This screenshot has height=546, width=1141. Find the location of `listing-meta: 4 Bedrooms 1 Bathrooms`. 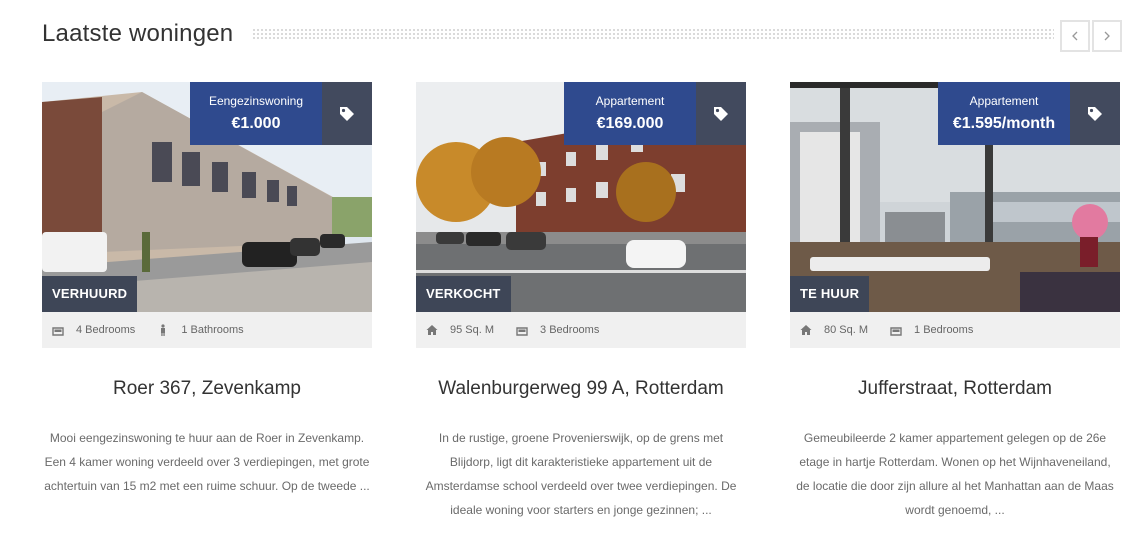

listing-meta: 4 Bedrooms 1 Bathrooms is located at coordinates (207, 330).